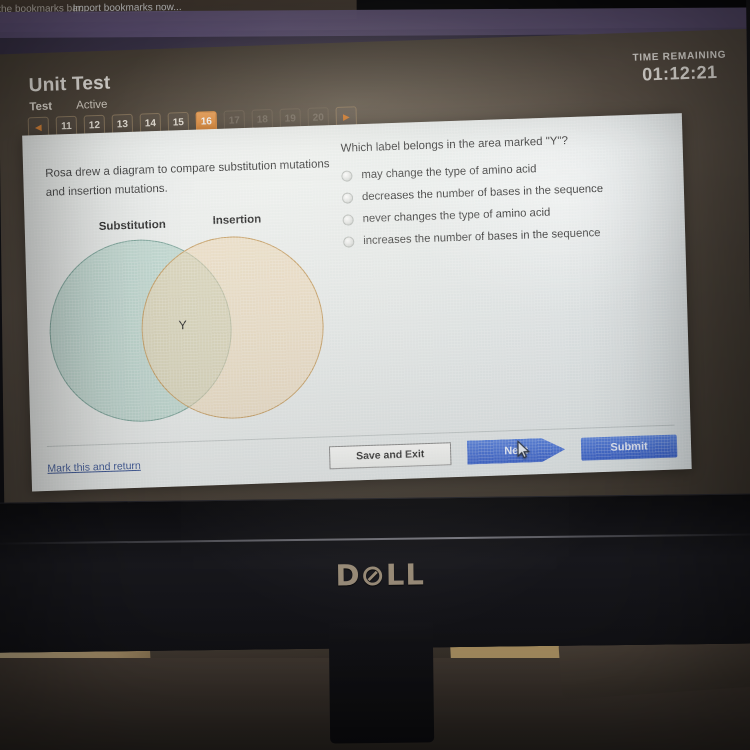  I want to click on option-row: may change the type of amino acid, so click(509, 170).